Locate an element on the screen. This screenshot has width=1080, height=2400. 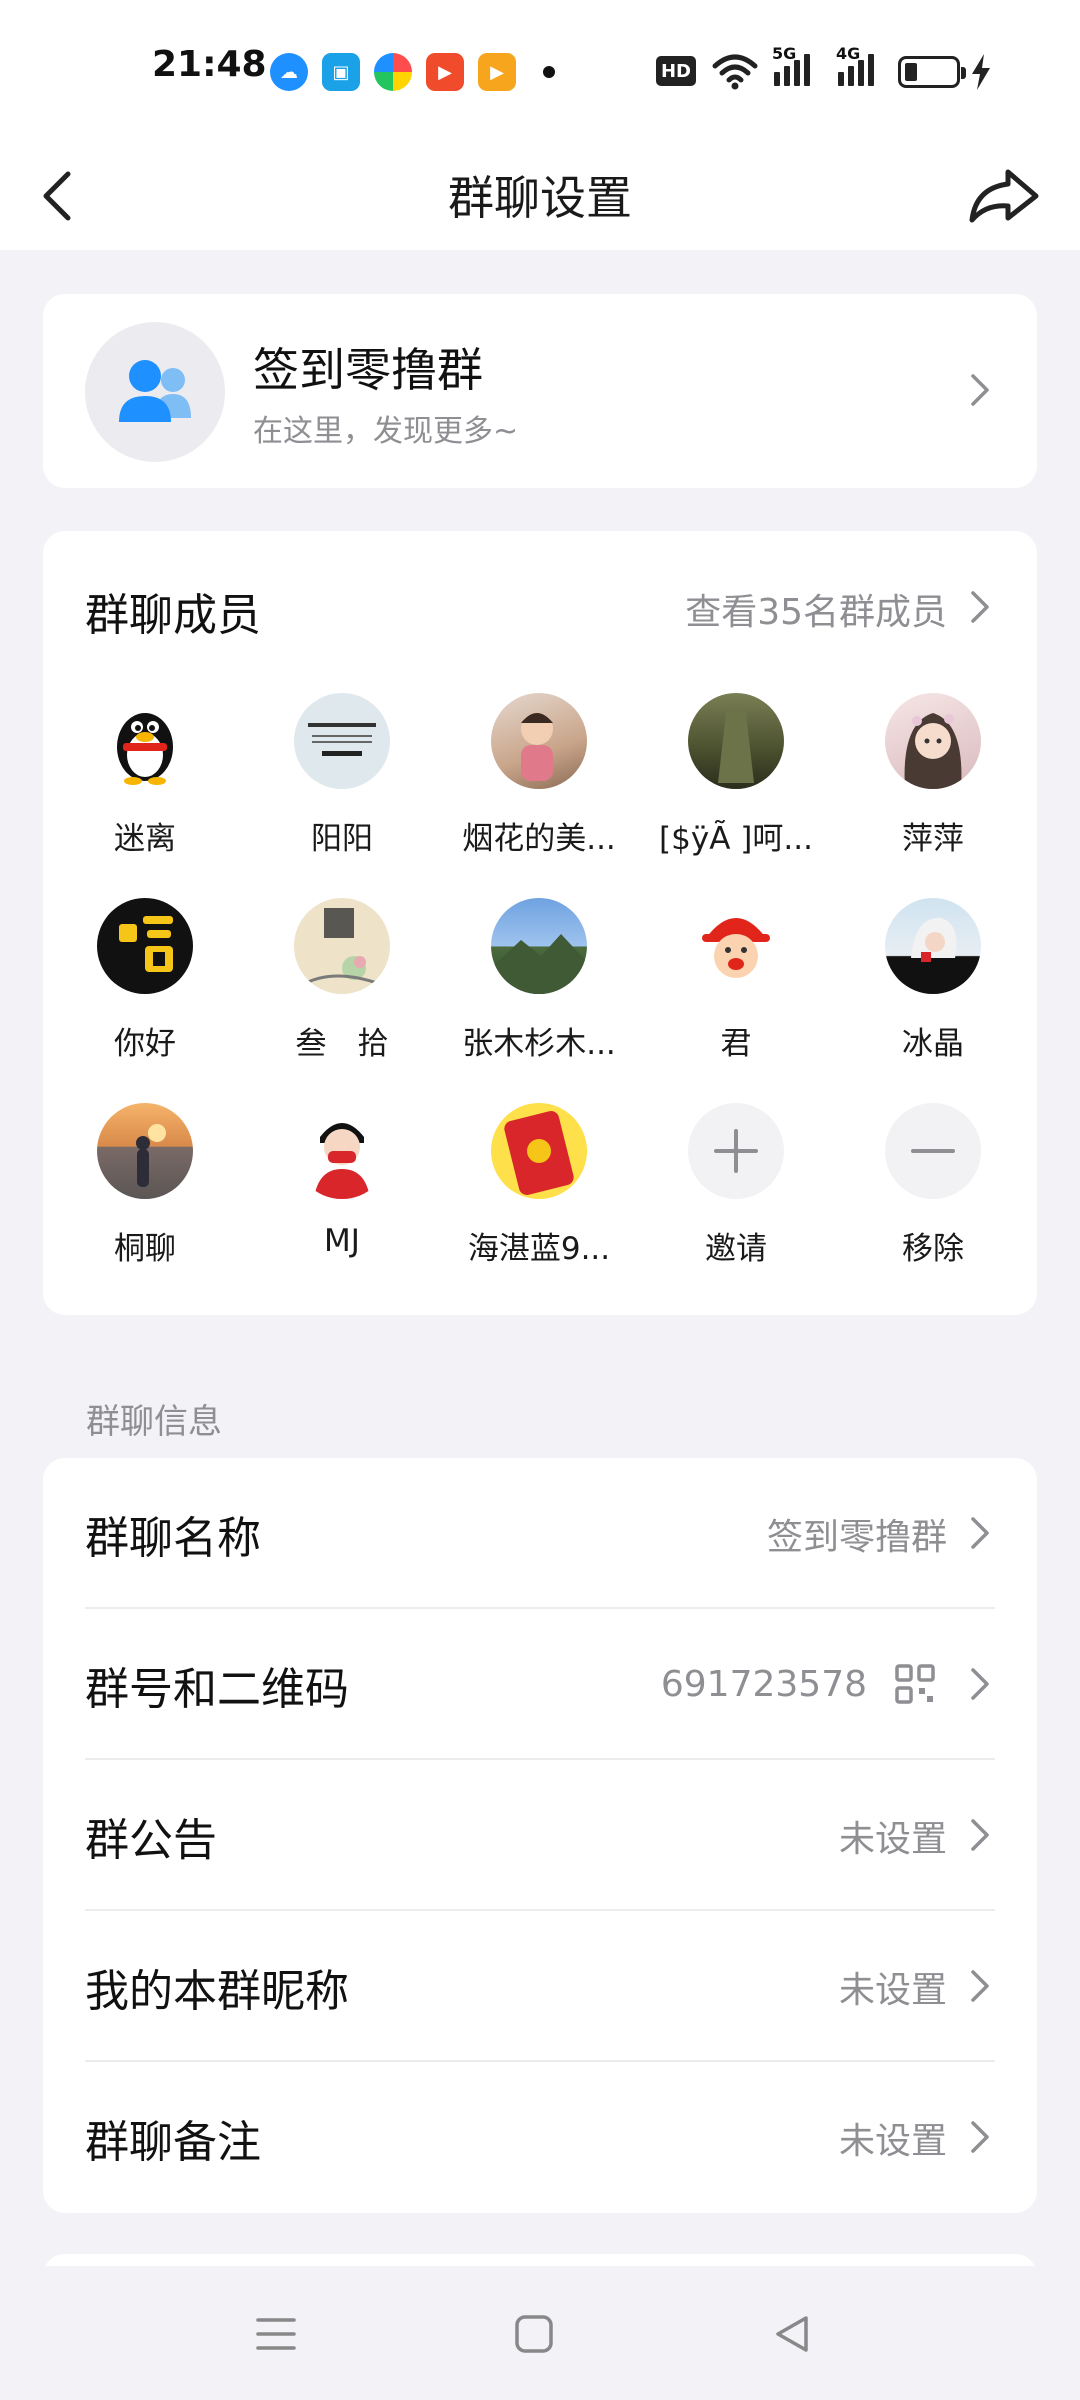
member-name: MJ is located at coordinates (342, 1241).